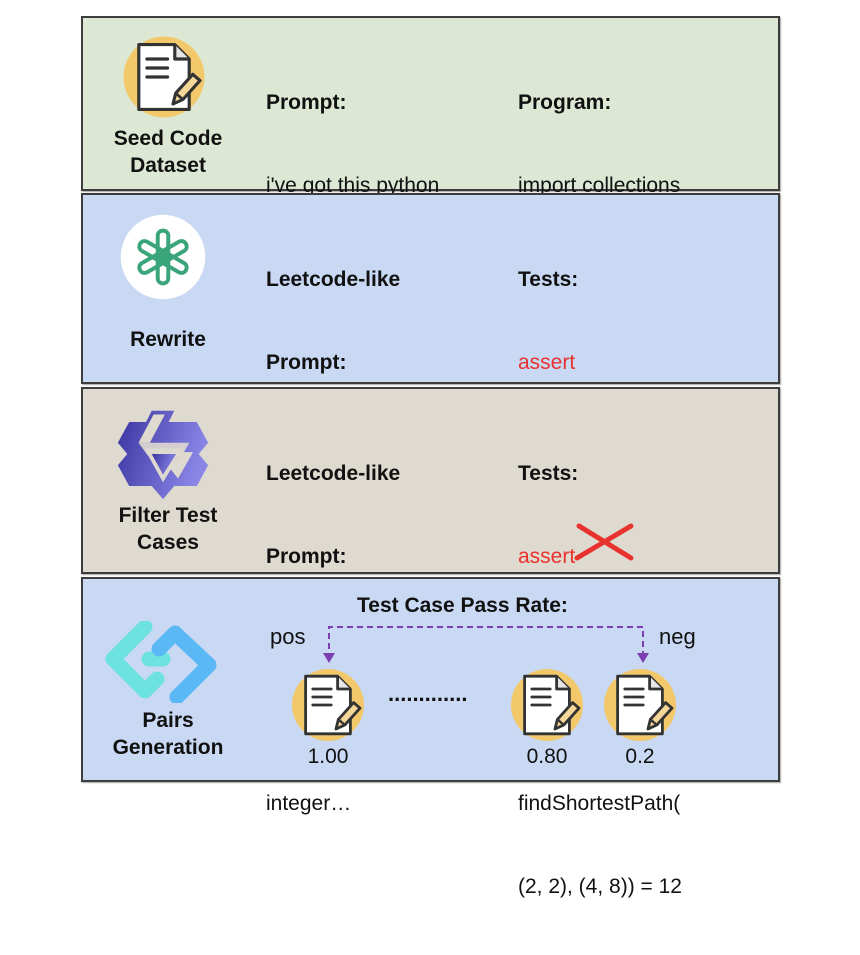  I want to click on pass-rate-value: 0.80, so click(547, 756).